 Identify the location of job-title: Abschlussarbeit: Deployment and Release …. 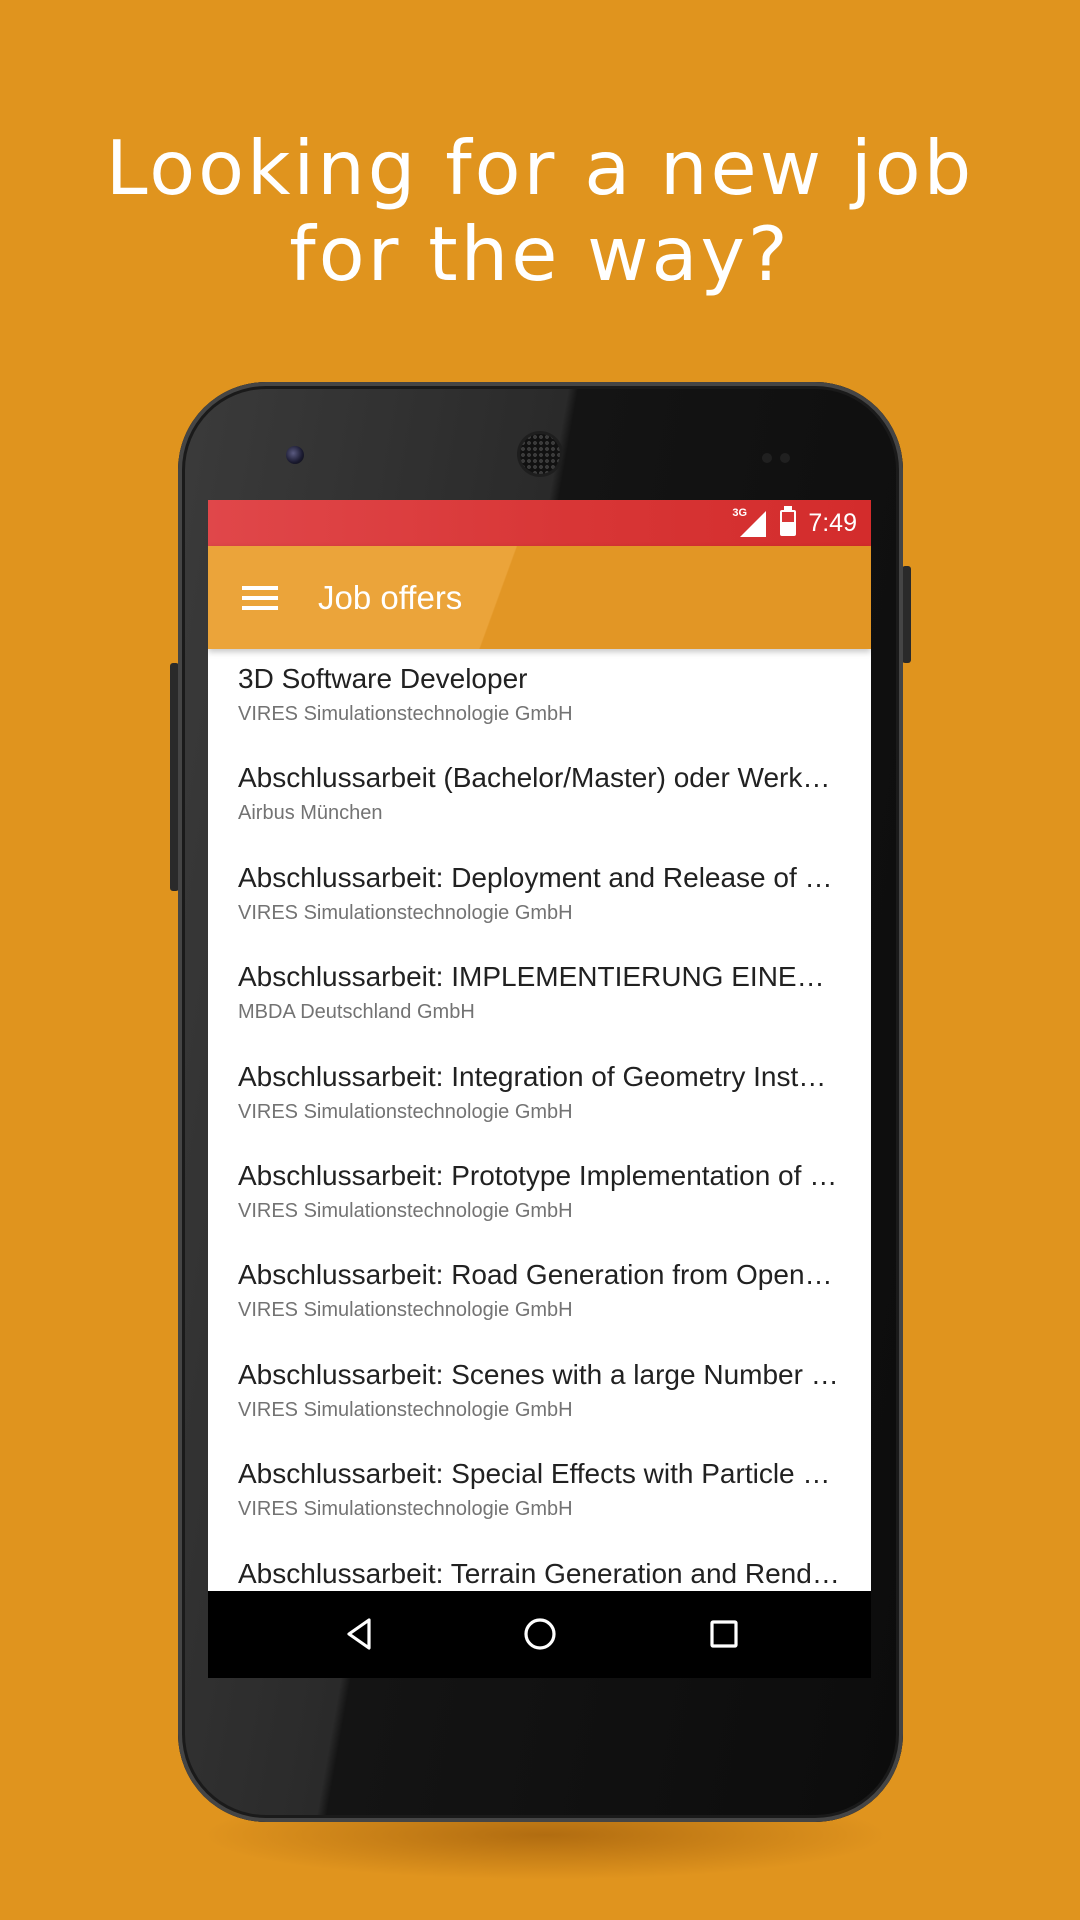
(539, 877).